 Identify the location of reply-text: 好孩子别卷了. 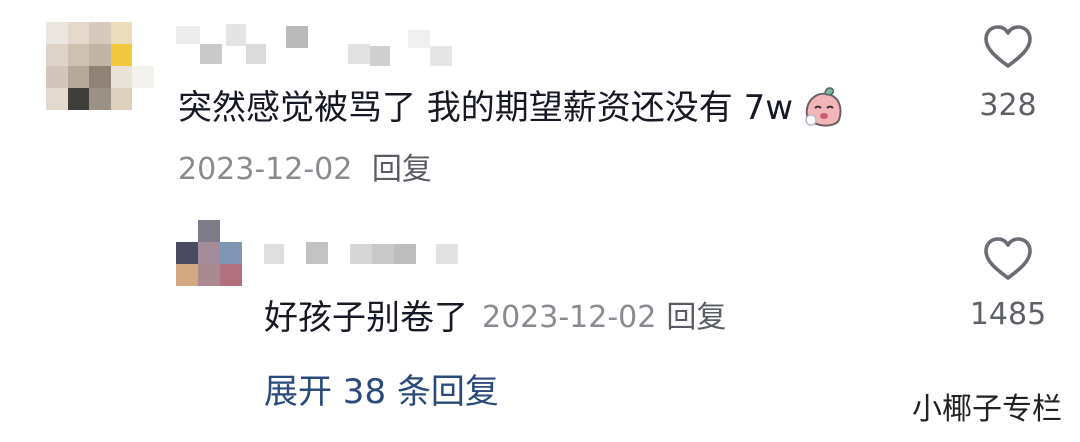
(366, 318).